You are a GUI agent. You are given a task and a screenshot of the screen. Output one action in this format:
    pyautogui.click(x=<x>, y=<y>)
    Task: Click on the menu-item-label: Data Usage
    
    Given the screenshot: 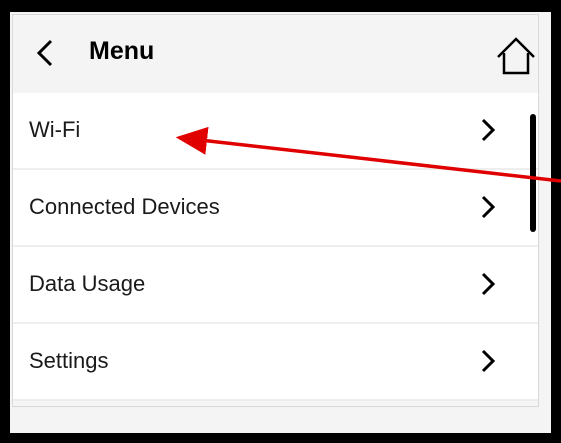 What is the action you would take?
    pyautogui.click(x=87, y=283)
    